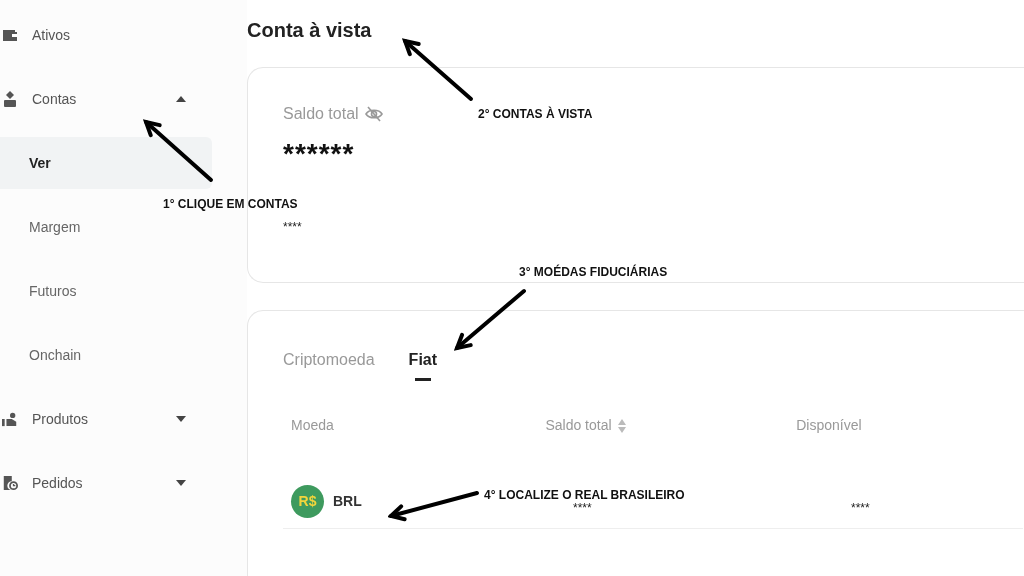  Describe the element at coordinates (319, 154) in the screenshot. I see `balance-value: ******` at that location.